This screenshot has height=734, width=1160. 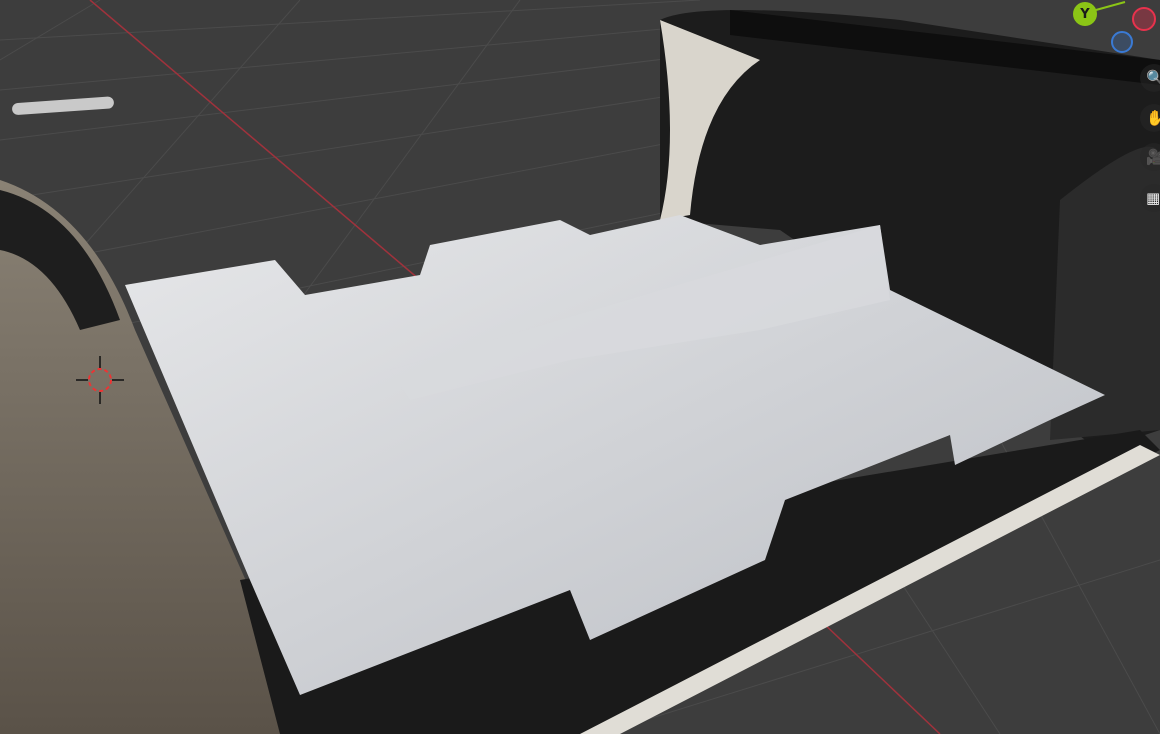 What do you see at coordinates (1085, 14) in the screenshot?
I see `gizmo-y-axis: Y` at bounding box center [1085, 14].